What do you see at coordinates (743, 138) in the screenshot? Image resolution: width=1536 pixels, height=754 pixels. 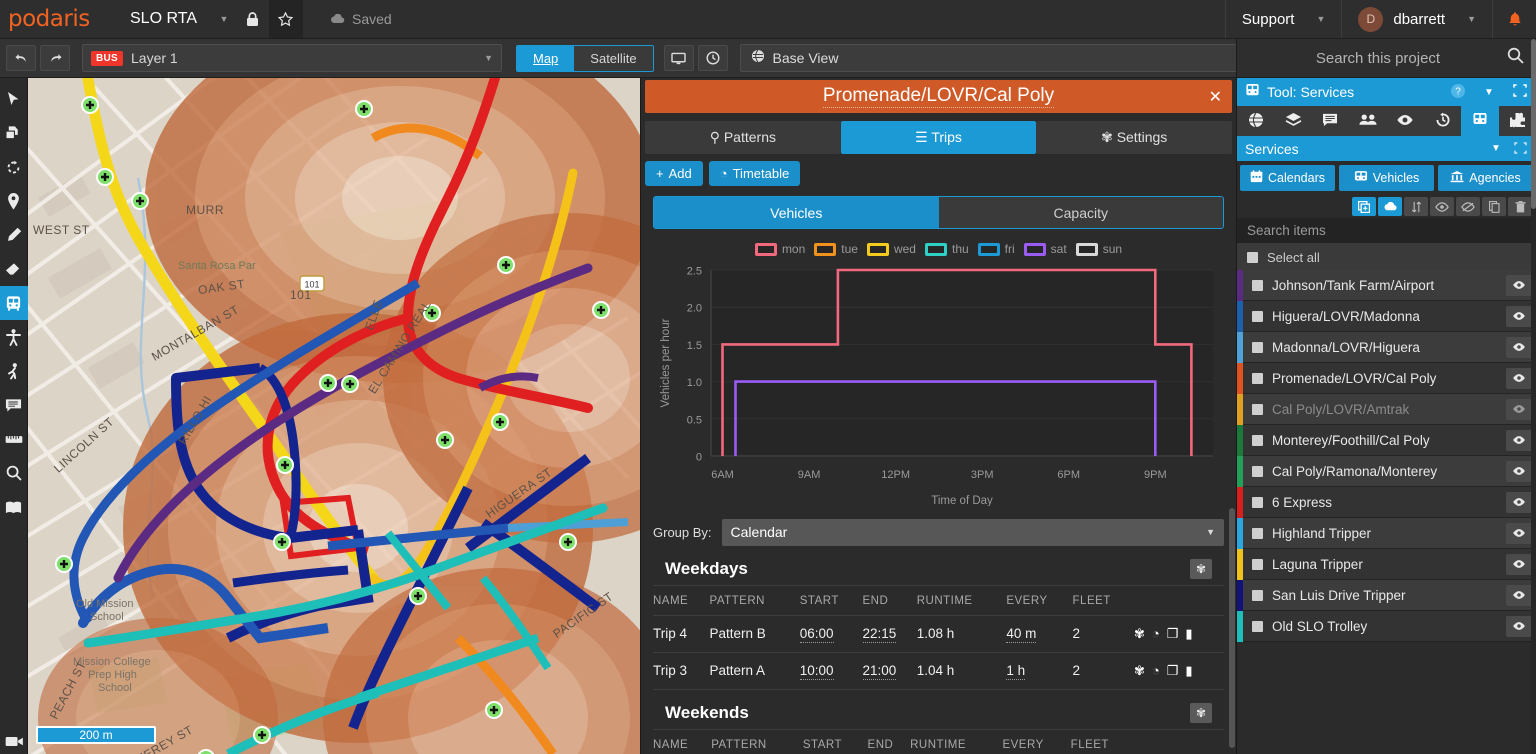 I see `tab-patterns: ⚲ Patterns` at bounding box center [743, 138].